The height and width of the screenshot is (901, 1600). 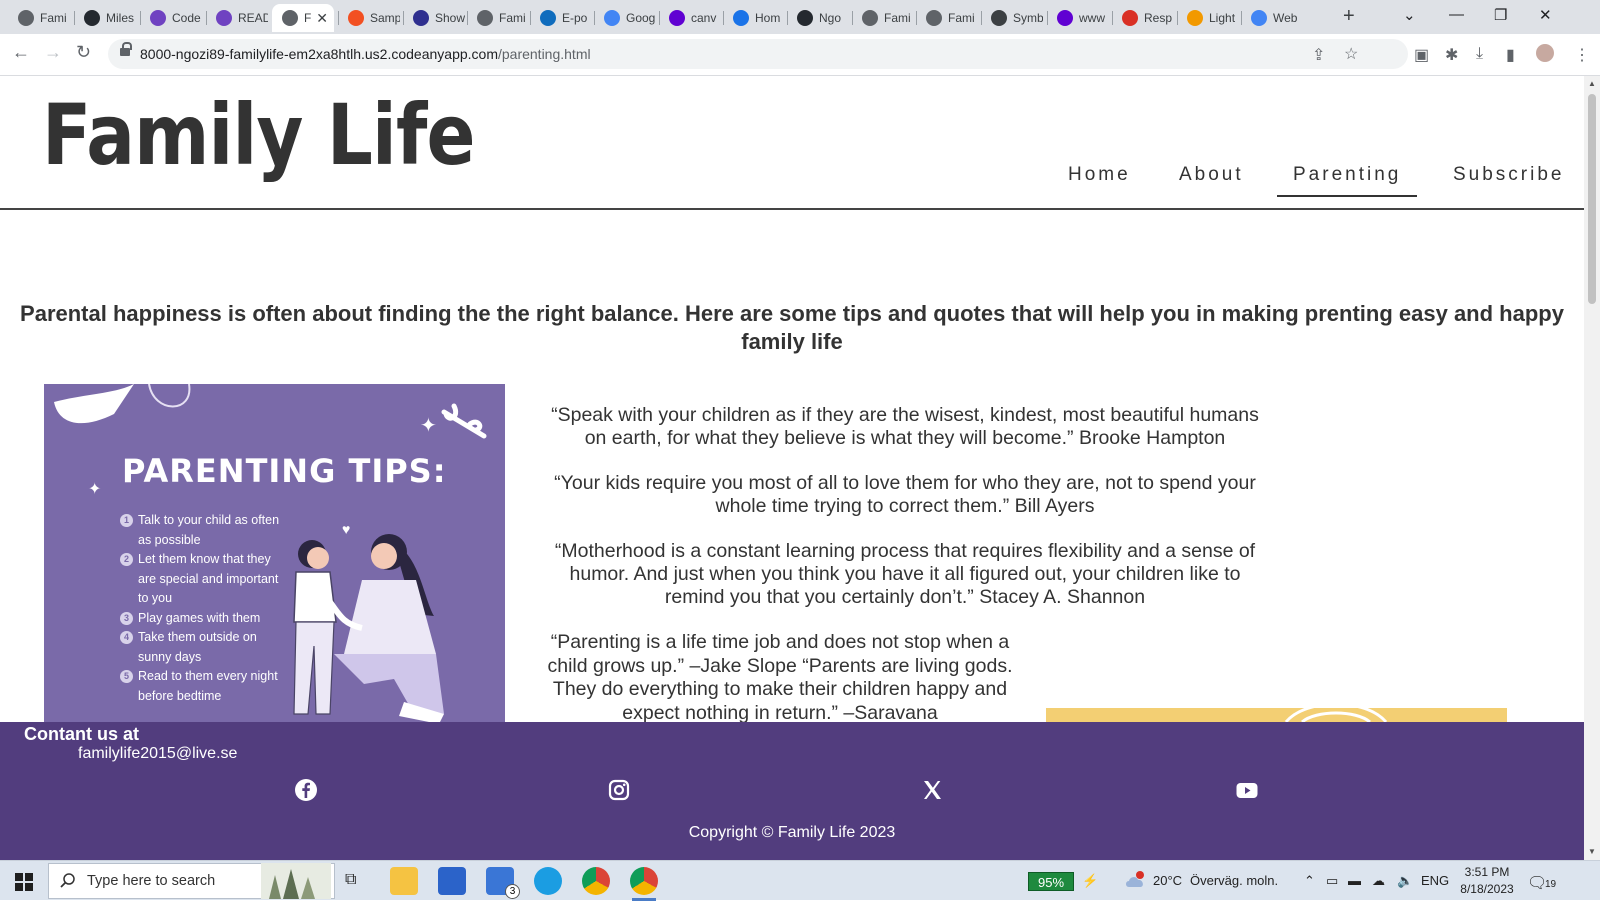 I want to click on browser-tab: Goog, so click(x=625, y=18).